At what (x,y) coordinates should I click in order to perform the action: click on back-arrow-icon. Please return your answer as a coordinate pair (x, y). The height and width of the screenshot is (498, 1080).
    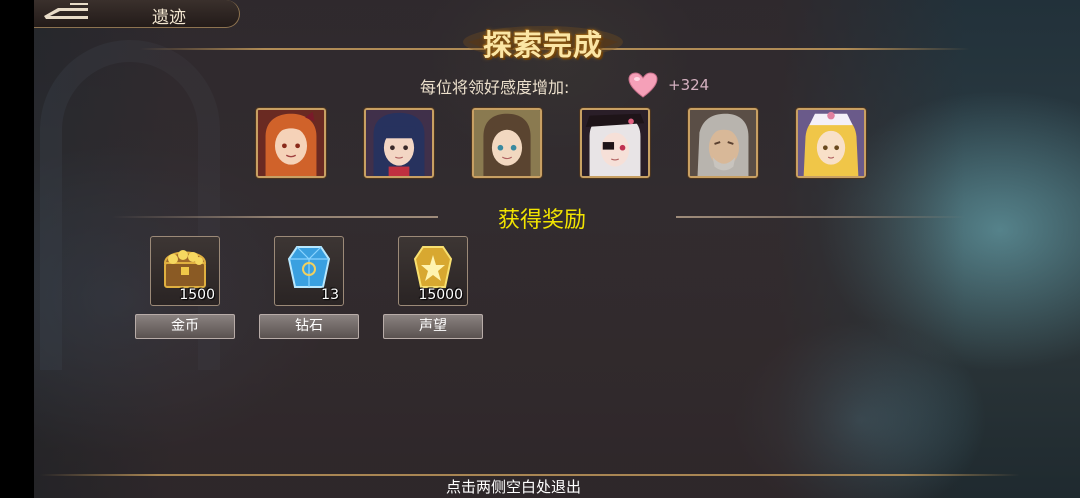
    Looking at the image, I should click on (66, 11).